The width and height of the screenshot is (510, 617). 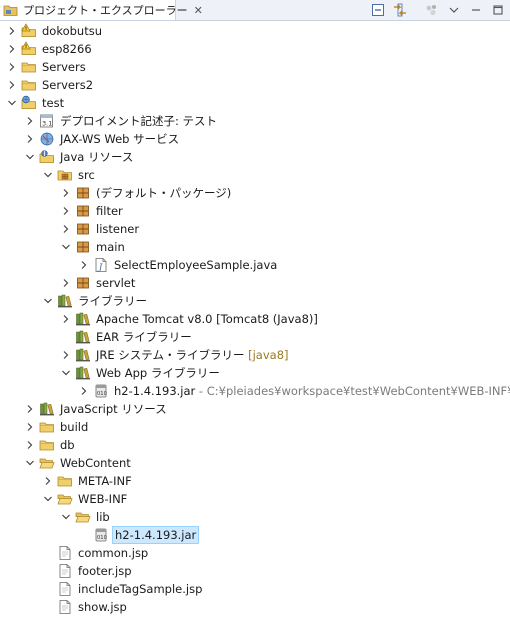 What do you see at coordinates (255, 247) in the screenshot?
I see `tree-item: main` at bounding box center [255, 247].